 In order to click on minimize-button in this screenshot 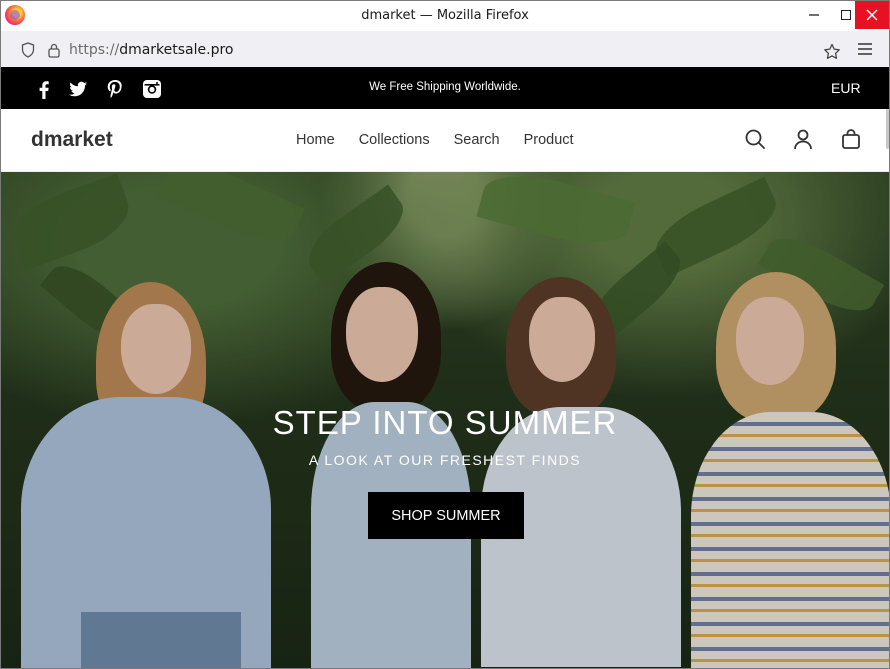, I will do `click(814, 15)`.